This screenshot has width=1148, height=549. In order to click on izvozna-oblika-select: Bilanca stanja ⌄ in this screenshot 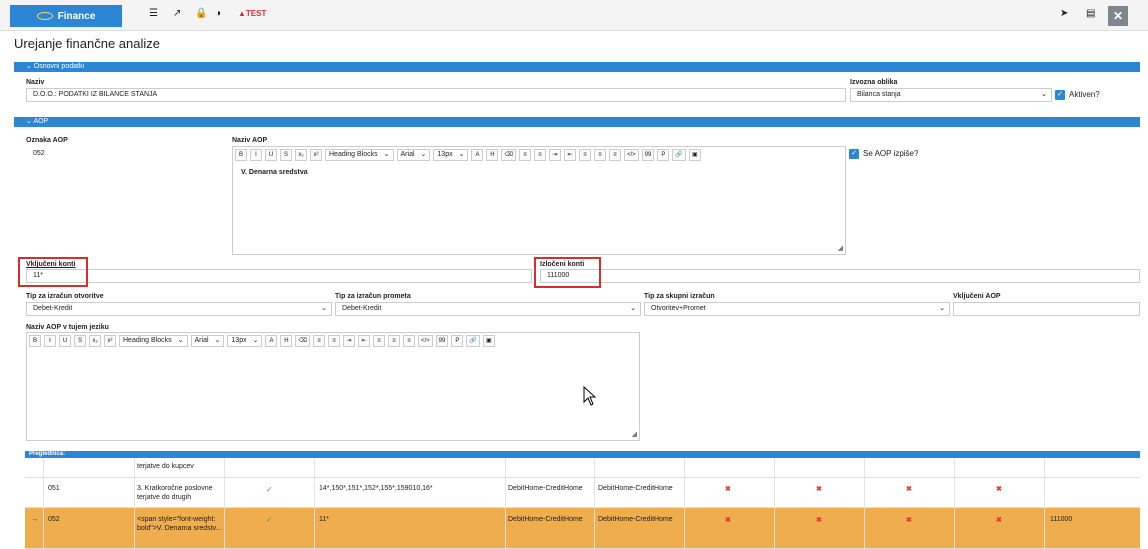, I will do `click(951, 95)`.